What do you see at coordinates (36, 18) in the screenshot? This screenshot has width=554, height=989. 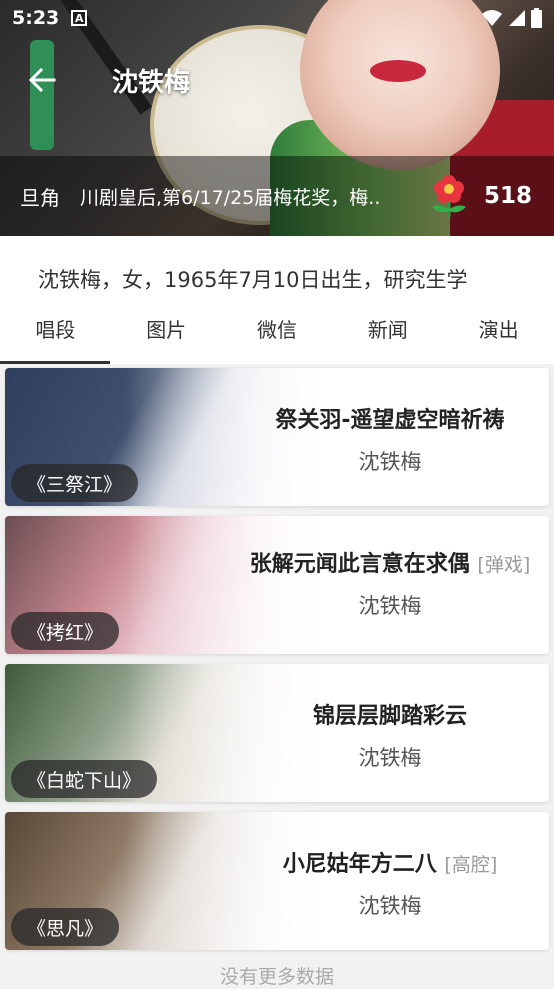 I see `status-time: 5:23` at bounding box center [36, 18].